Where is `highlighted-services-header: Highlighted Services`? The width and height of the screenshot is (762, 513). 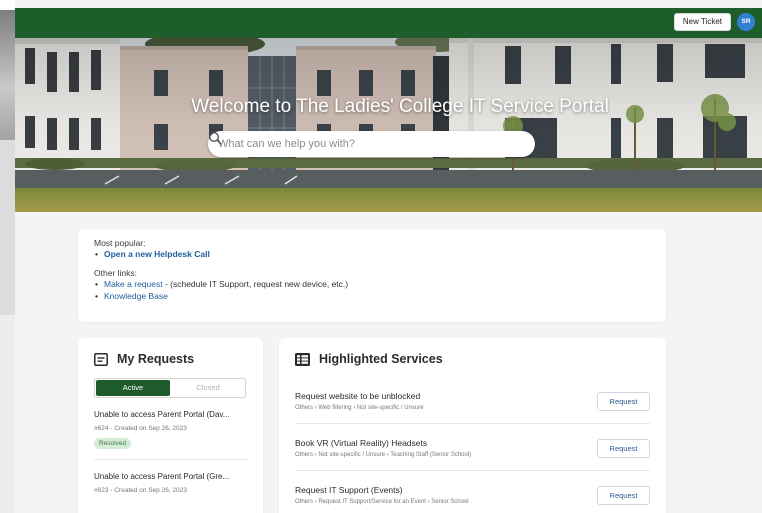
highlighted-services-header: Highlighted Services is located at coordinates (472, 359).